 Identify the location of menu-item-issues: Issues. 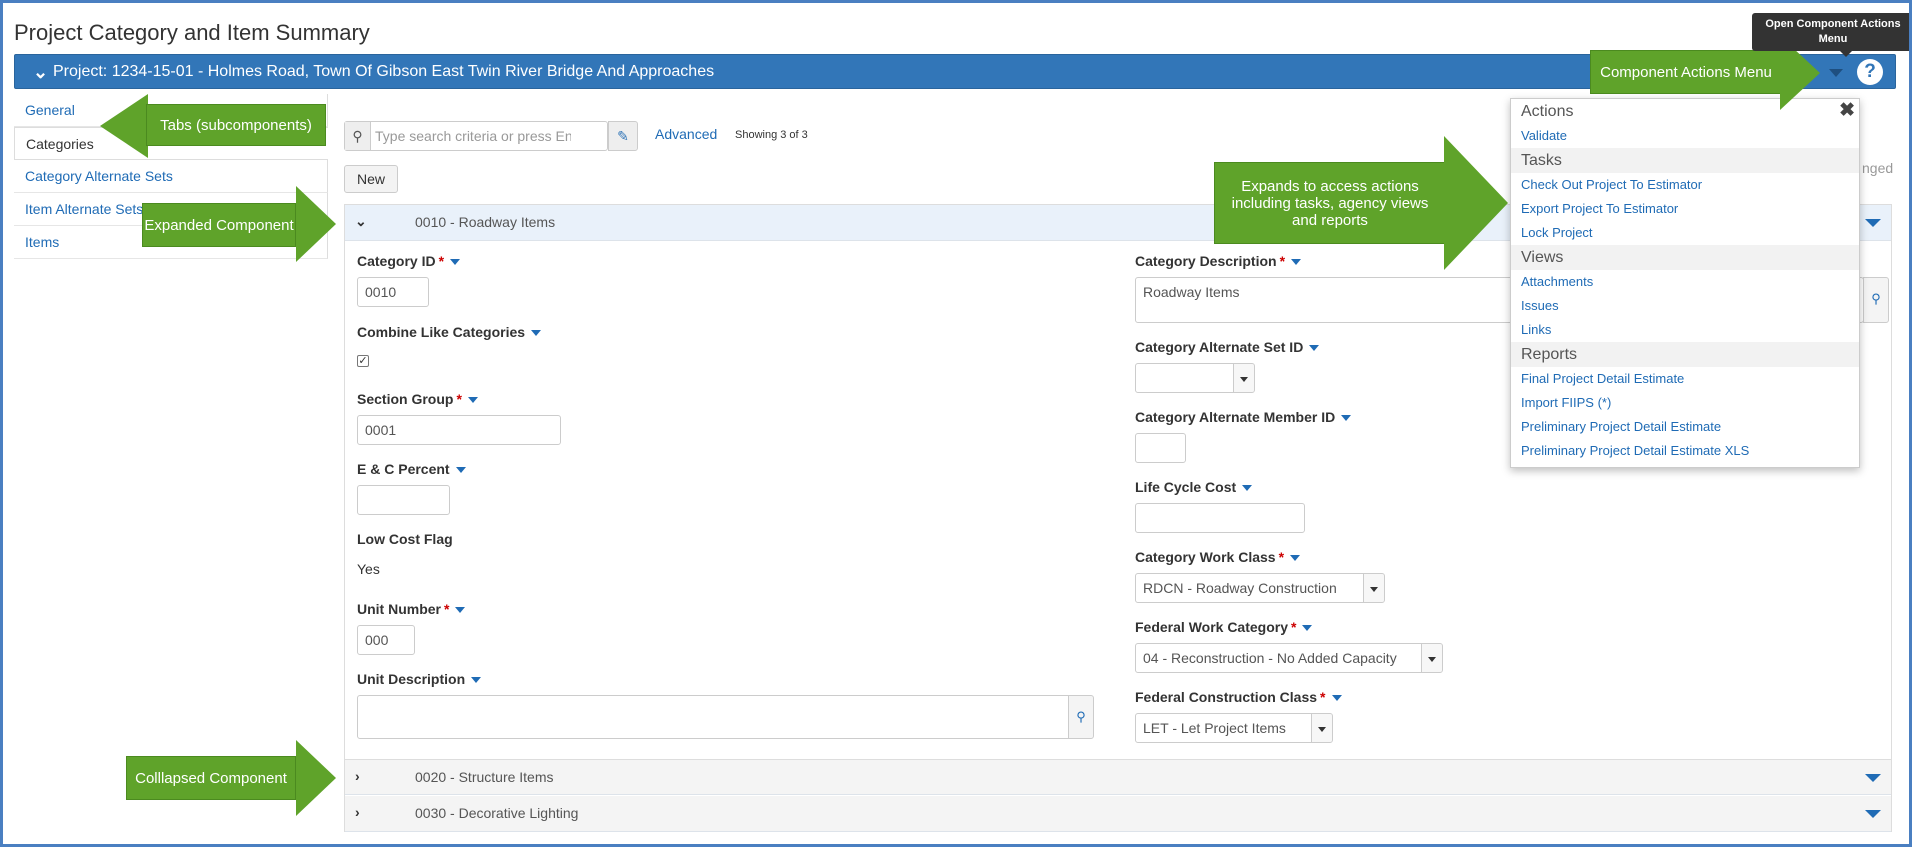
(1685, 306).